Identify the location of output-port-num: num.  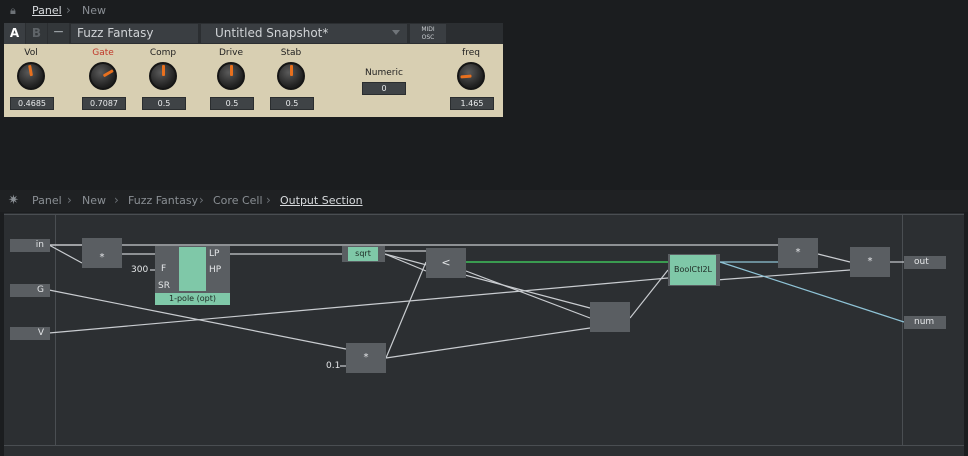
(925, 322).